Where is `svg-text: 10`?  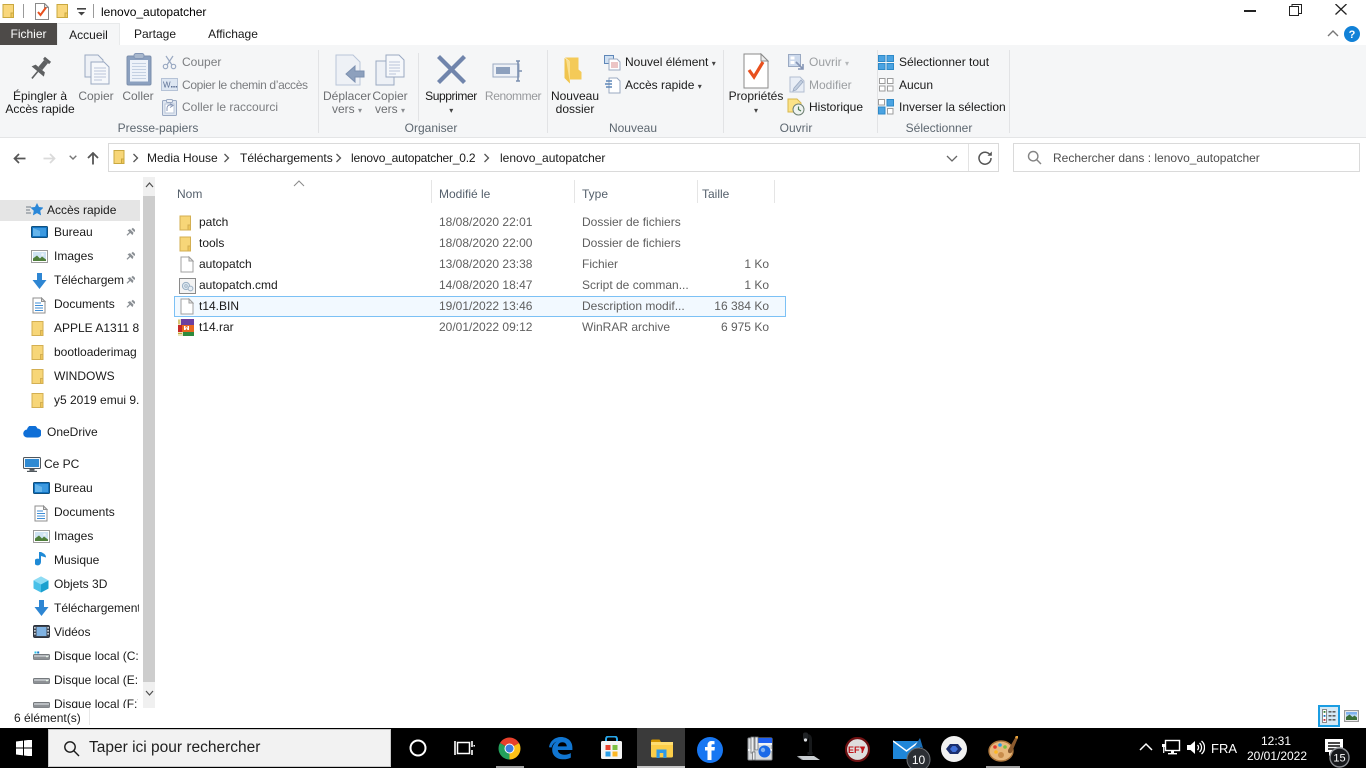 svg-text: 10 is located at coordinates (919, 760).